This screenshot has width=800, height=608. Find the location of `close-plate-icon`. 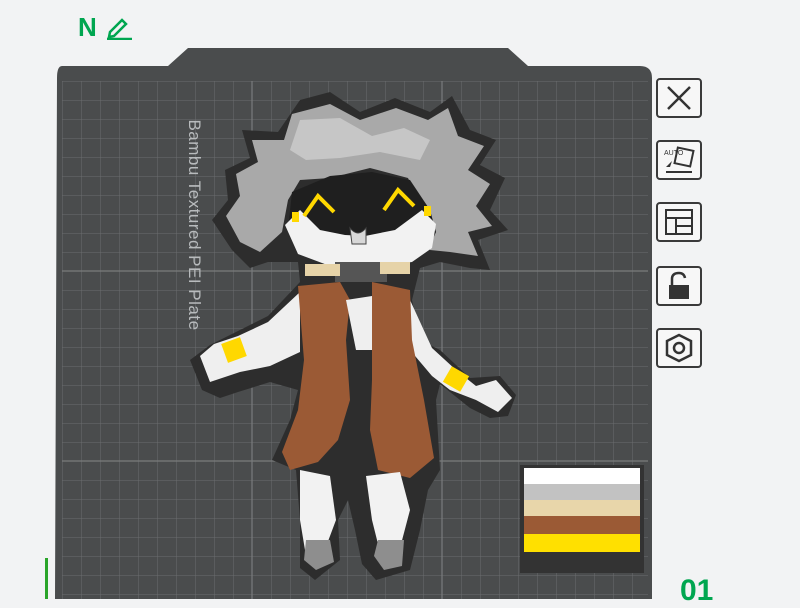

close-plate-icon is located at coordinates (679, 98).